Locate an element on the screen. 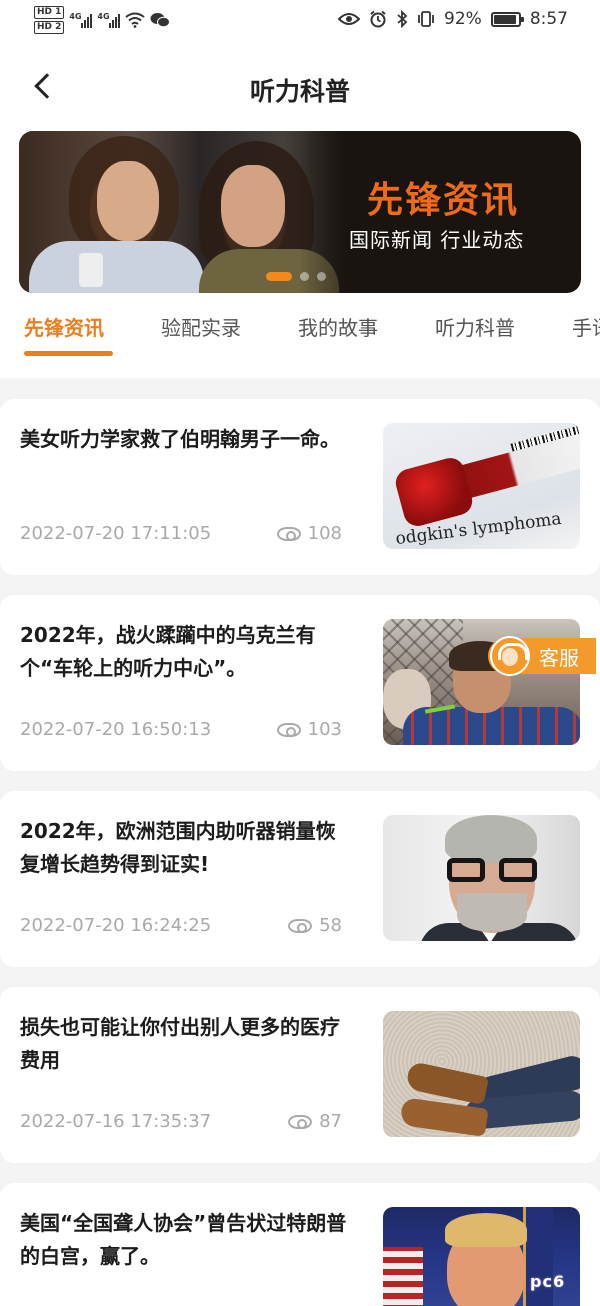 Image resolution: width=600 pixels, height=1306 pixels. article-date: 2022-07-20 16:24:25 is located at coordinates (116, 925).